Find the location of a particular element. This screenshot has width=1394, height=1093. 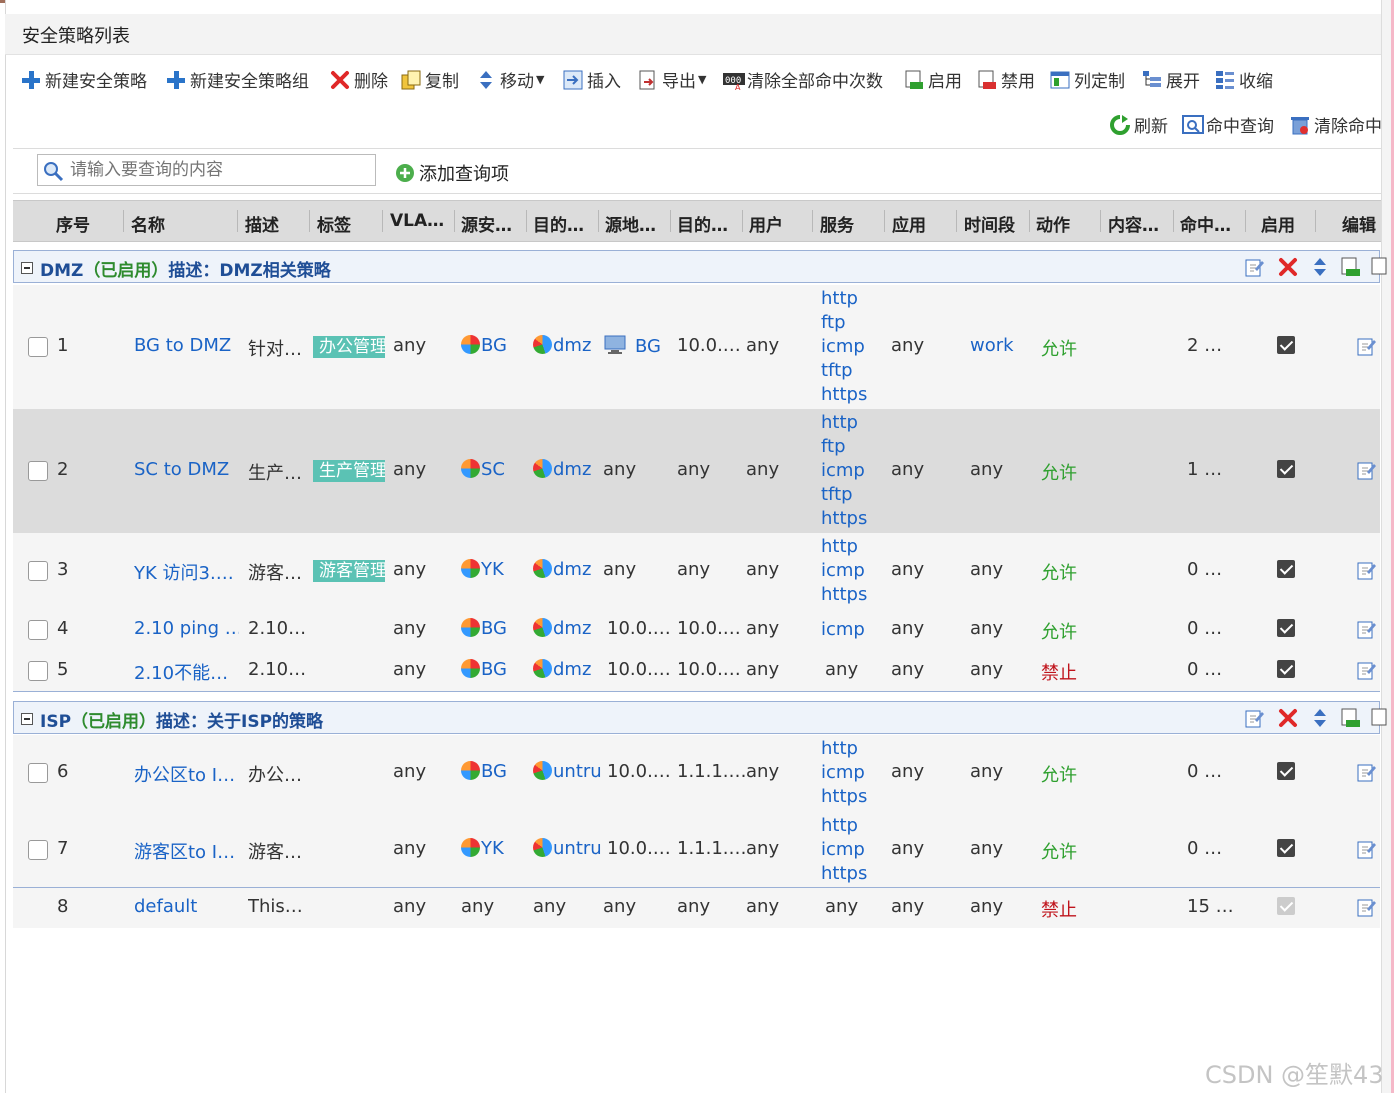

col-header-app: 应用 is located at coordinates (909, 223).